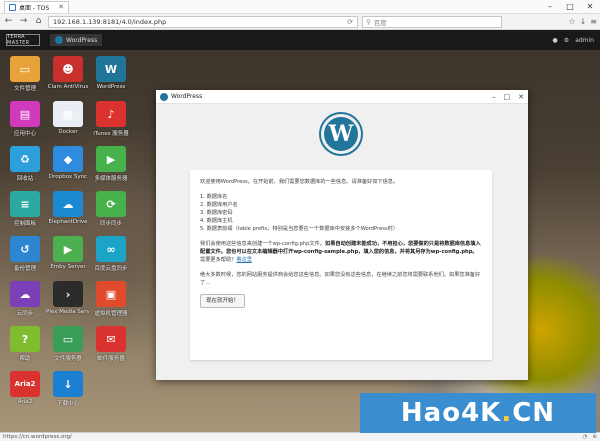 The width and height of the screenshot is (600, 441). Describe the element at coordinates (24, 224) in the screenshot. I see `app-label: 控制面板` at that location.